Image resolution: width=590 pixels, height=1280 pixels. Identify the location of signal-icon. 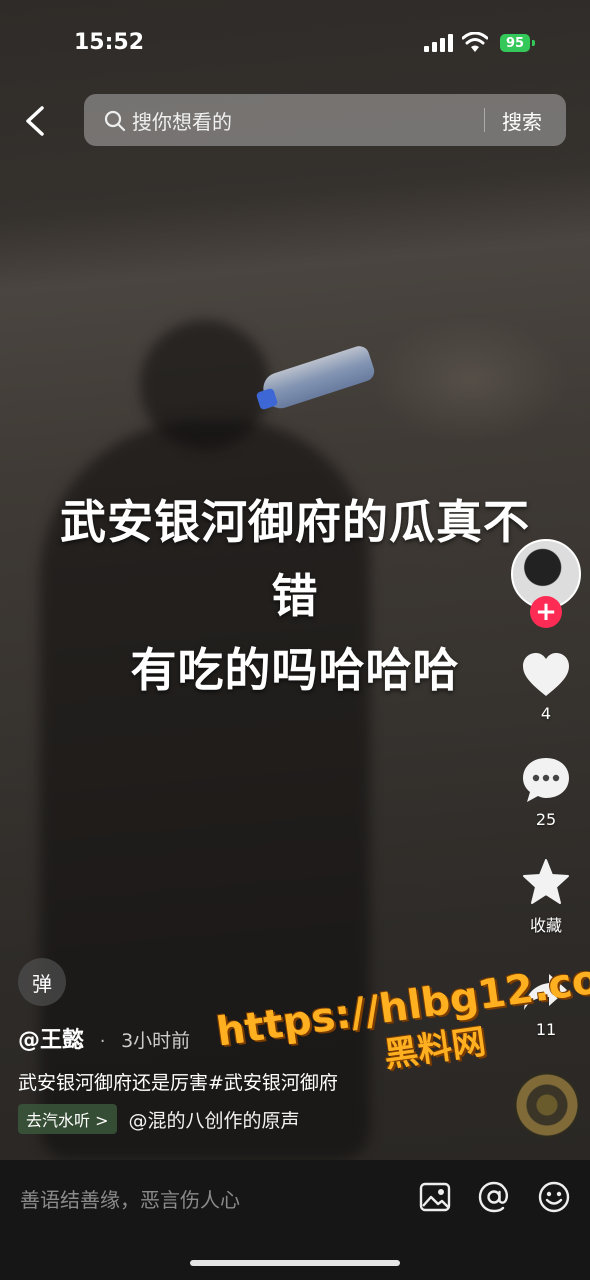
(438, 43).